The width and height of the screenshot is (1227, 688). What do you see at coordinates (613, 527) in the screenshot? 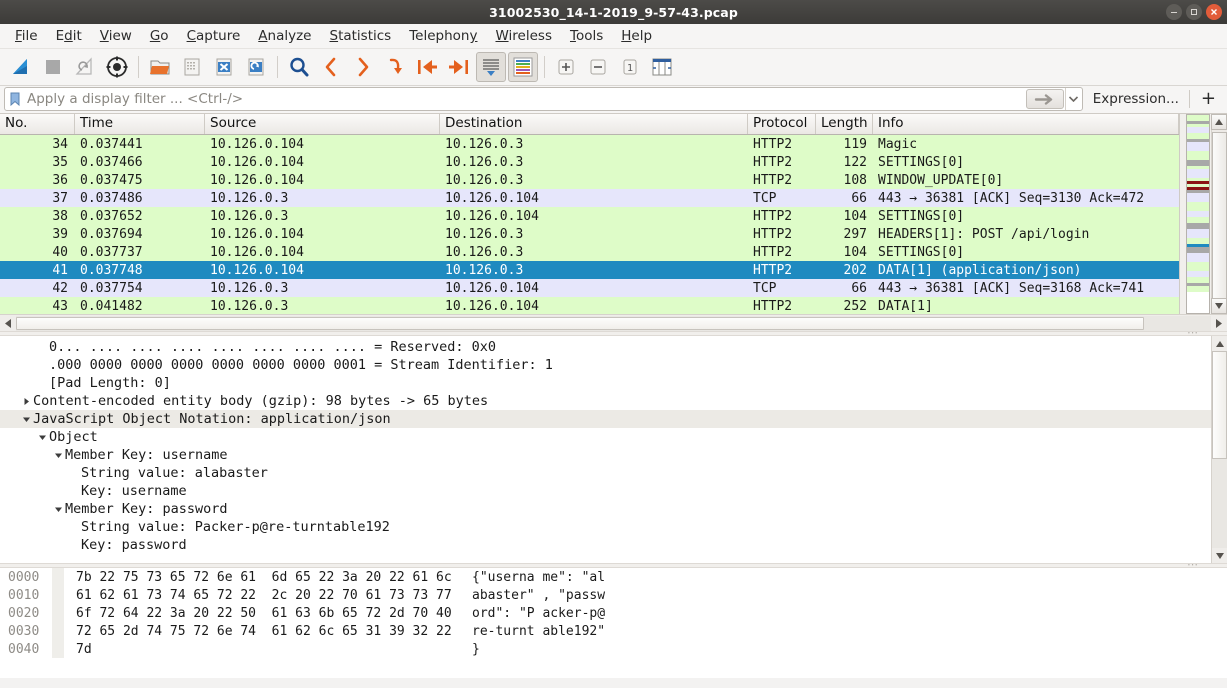
I see `detail-tree-node: String value: Packer-p@re-turntable192` at bounding box center [613, 527].